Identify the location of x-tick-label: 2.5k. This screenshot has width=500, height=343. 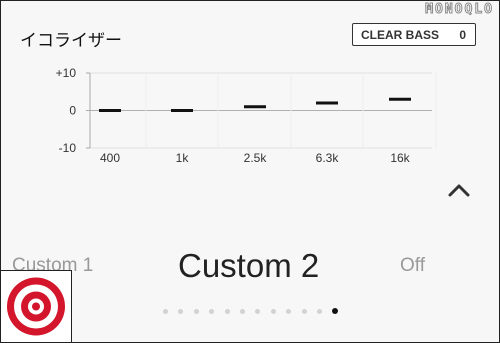
(256, 158).